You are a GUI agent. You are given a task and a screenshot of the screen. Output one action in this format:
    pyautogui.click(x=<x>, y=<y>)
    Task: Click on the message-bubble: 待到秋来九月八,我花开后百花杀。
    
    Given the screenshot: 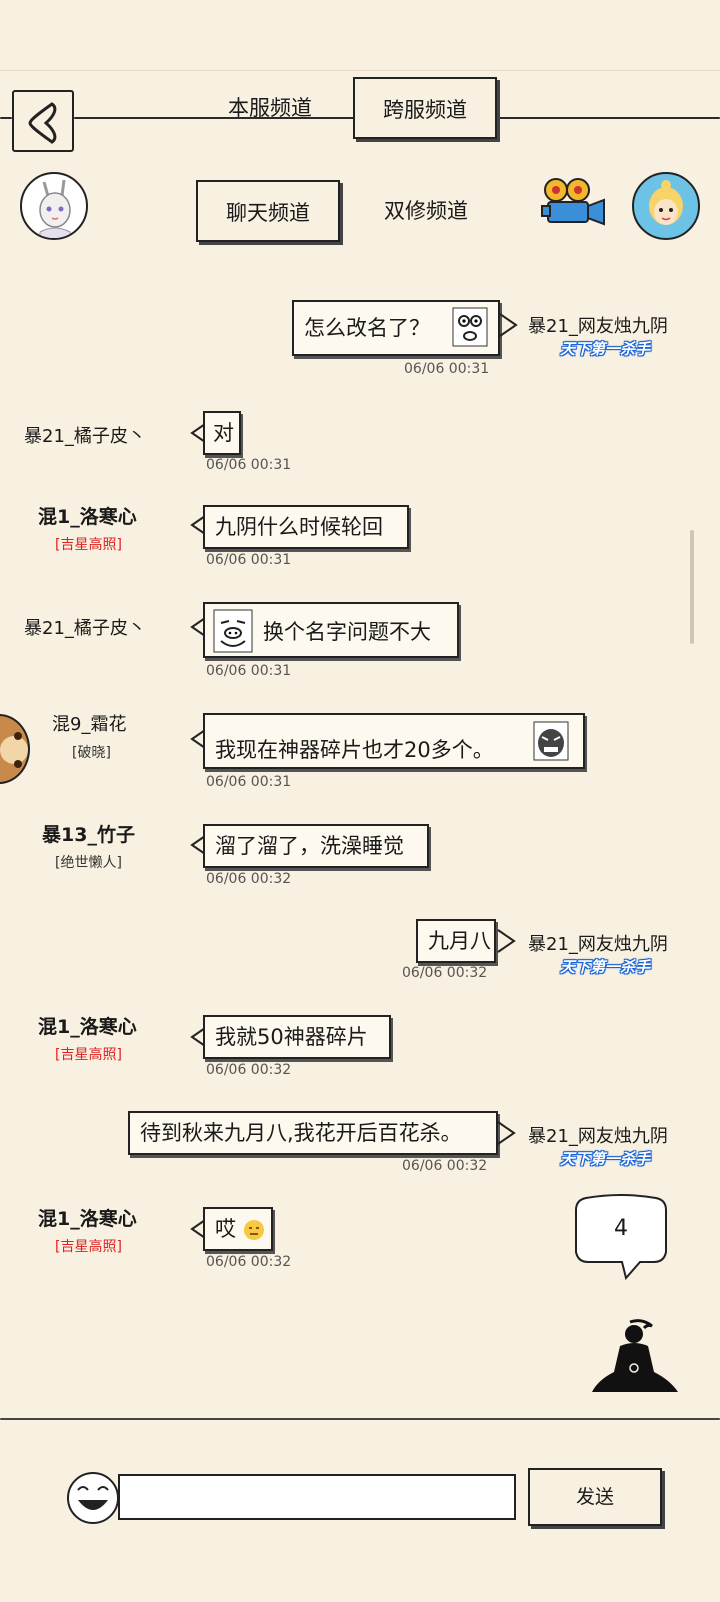 What is the action you would take?
    pyautogui.click(x=313, y=1133)
    